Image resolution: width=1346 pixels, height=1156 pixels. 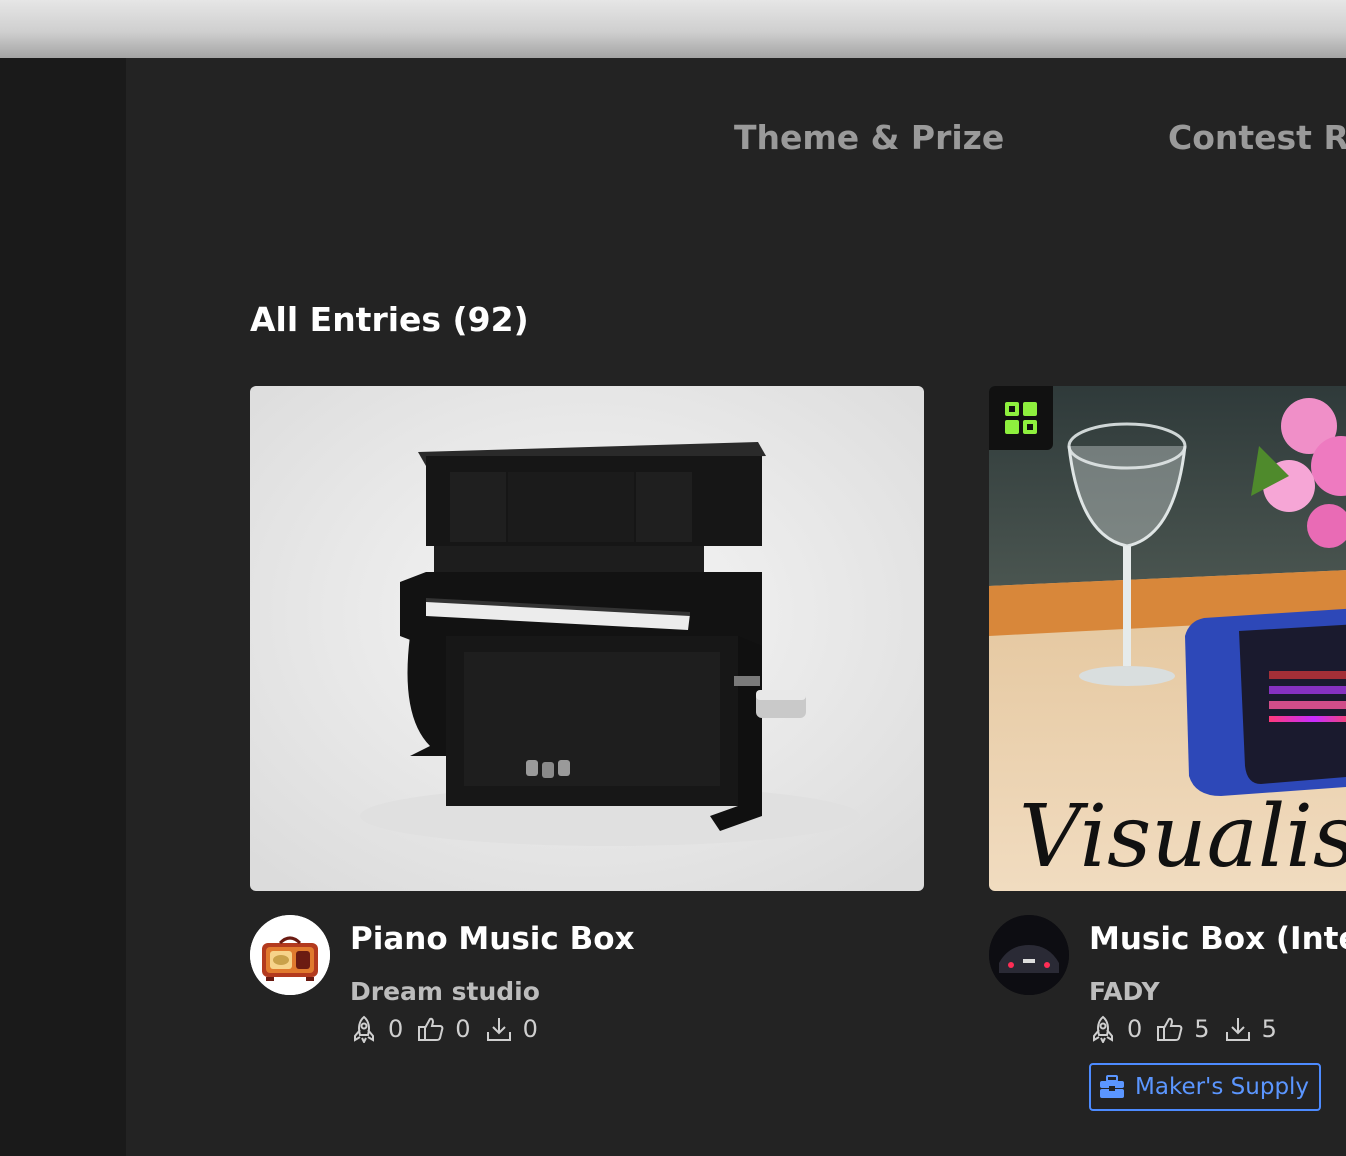 I want to click on music-visualizer-image: Visualise, so click(x=1167, y=638).